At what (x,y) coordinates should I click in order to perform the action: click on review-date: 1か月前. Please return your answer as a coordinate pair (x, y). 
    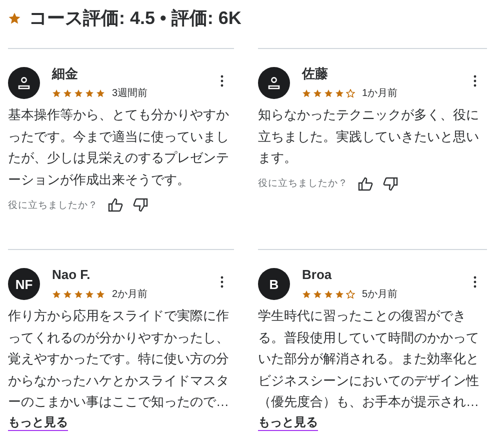
    Looking at the image, I should click on (380, 93).